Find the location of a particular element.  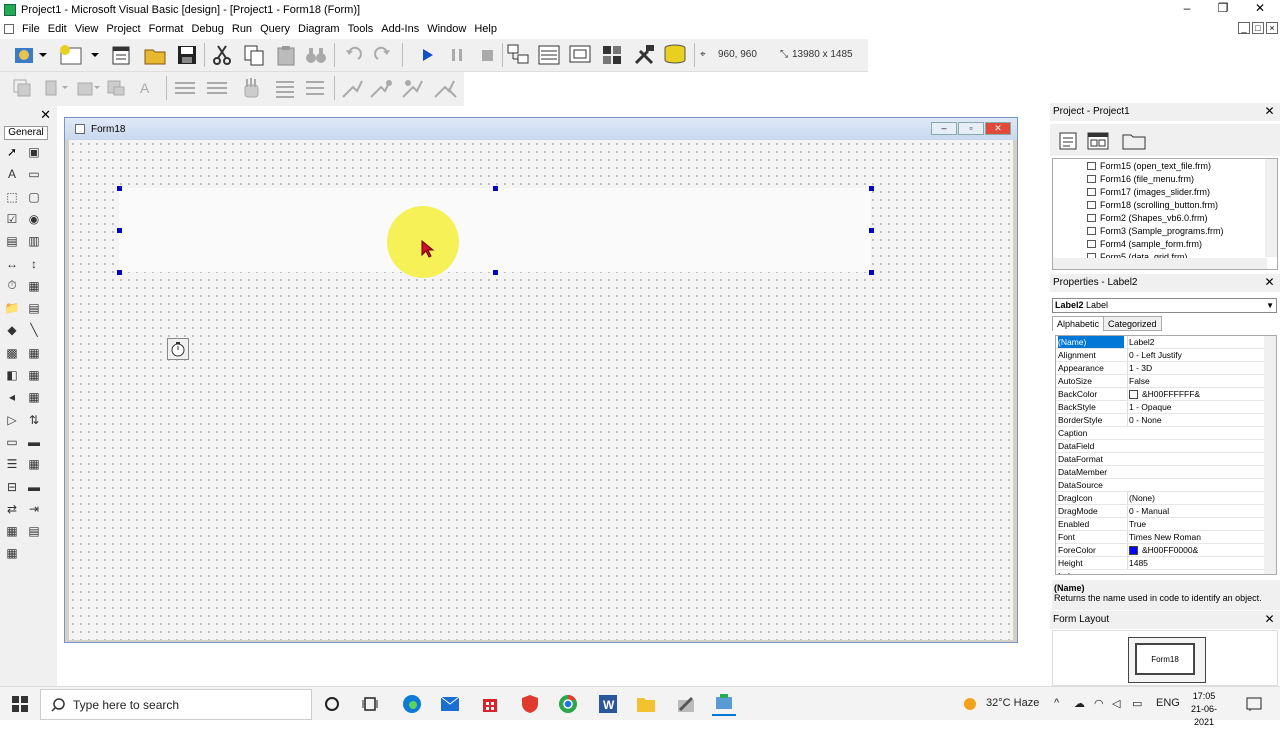

toolbox-progressbar-tool: ▬ is located at coordinates (34, 487).